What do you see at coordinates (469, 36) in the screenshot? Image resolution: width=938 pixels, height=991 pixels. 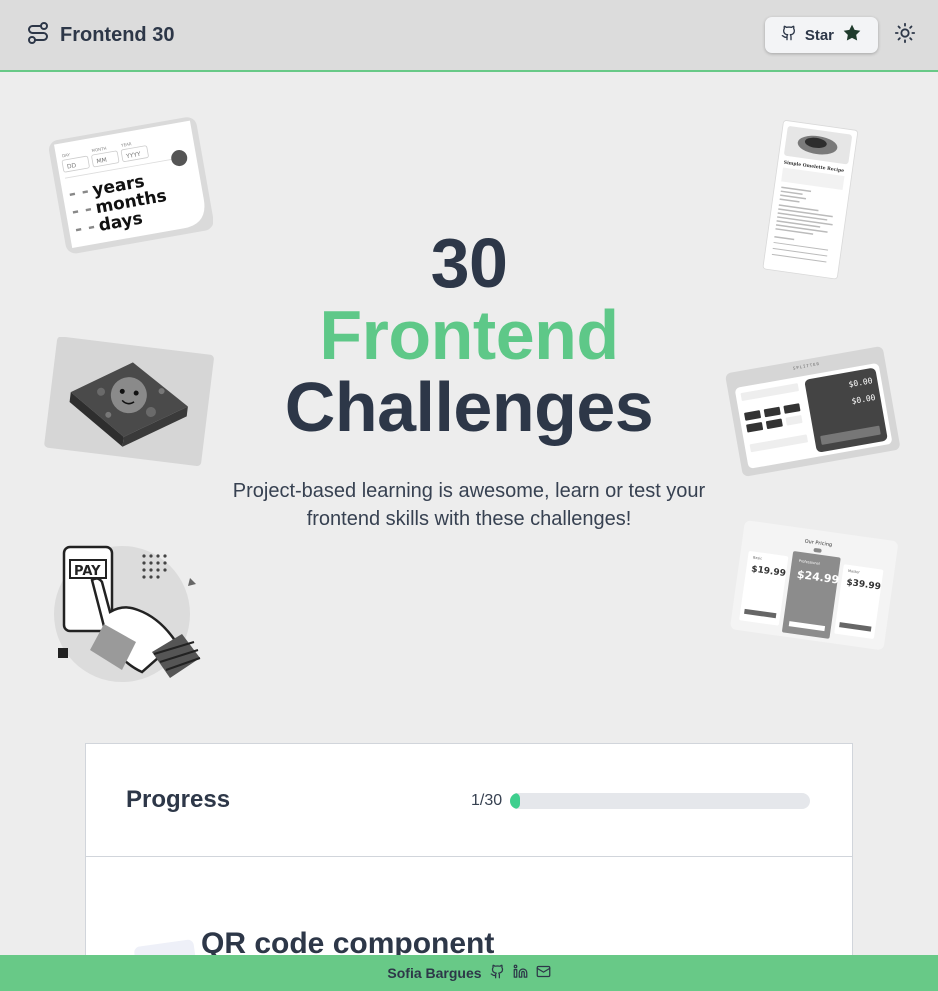 I see `top-navbar: Frontend 30 Star` at bounding box center [469, 36].